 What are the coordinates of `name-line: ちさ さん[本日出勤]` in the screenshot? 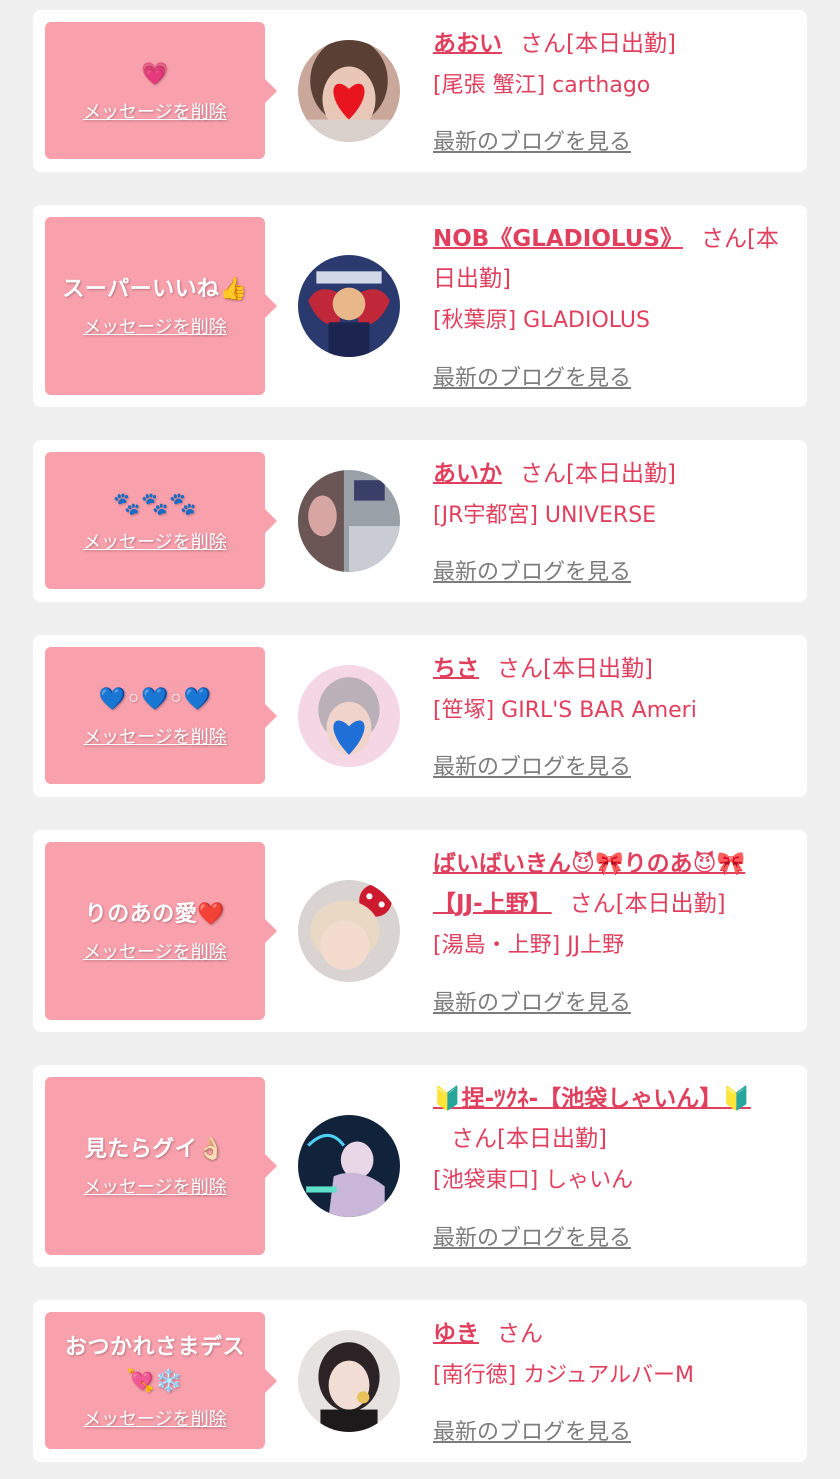 It's located at (612, 669).